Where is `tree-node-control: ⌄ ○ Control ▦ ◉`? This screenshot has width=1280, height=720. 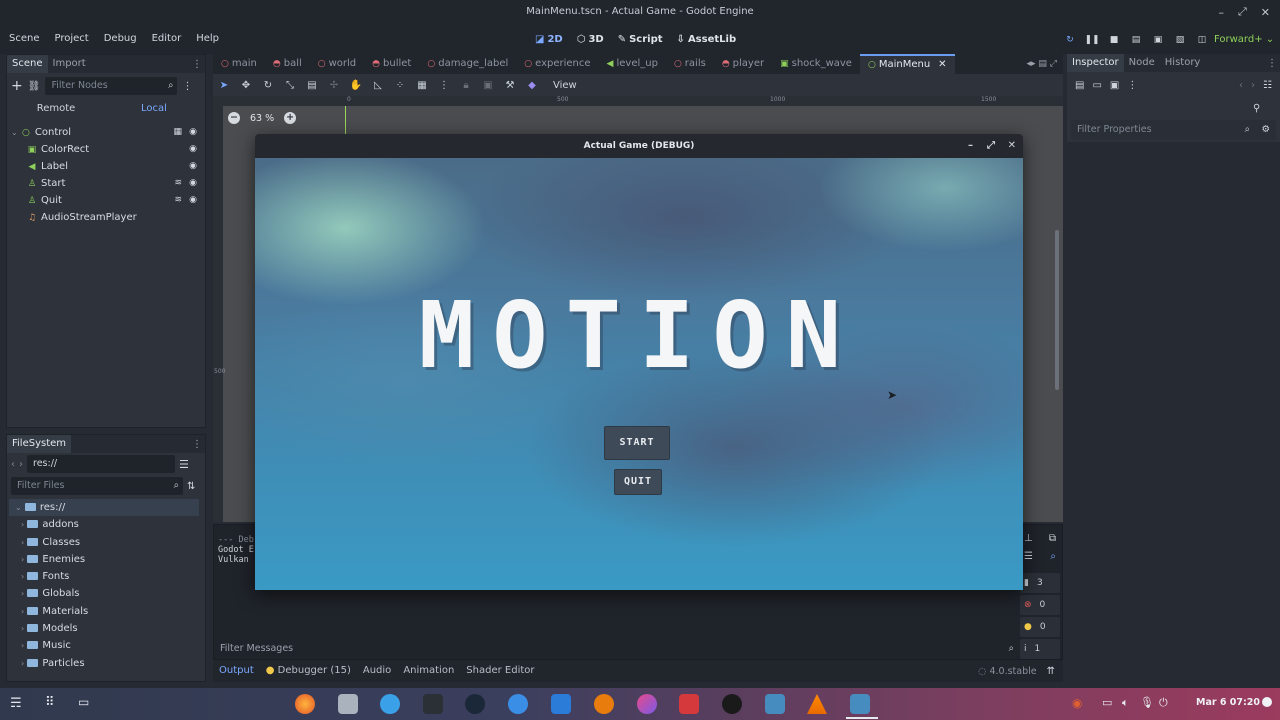 tree-node-control: ⌄ ○ Control ▦ ◉ is located at coordinates (106, 132).